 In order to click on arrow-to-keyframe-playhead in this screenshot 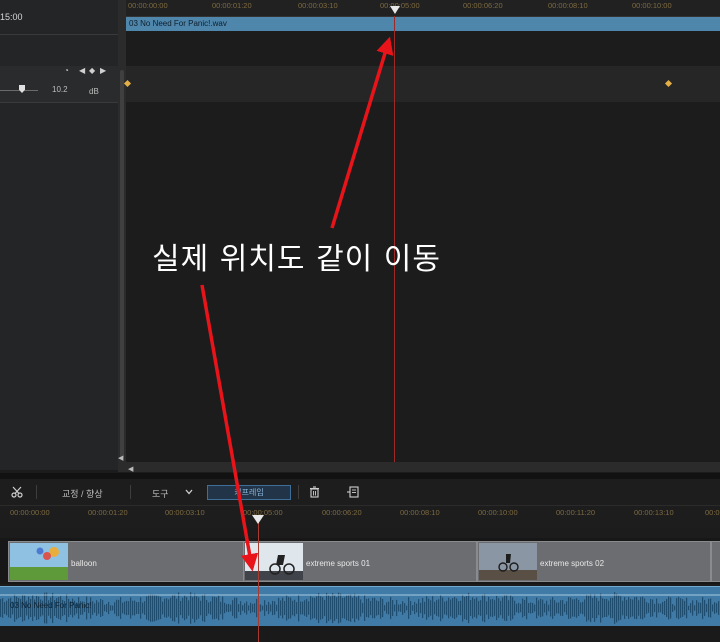, I will do `click(362, 132)`.